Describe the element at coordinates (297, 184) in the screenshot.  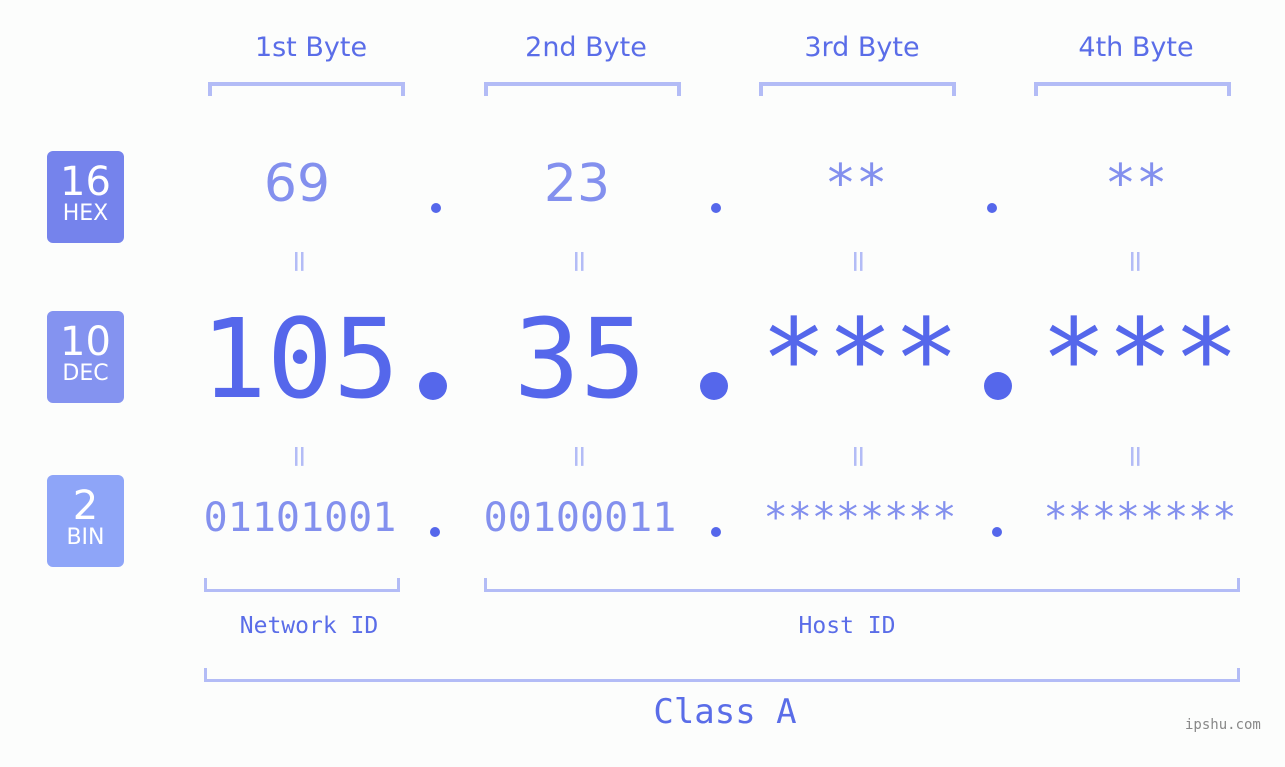
I see `hex-value-1: 69` at that location.